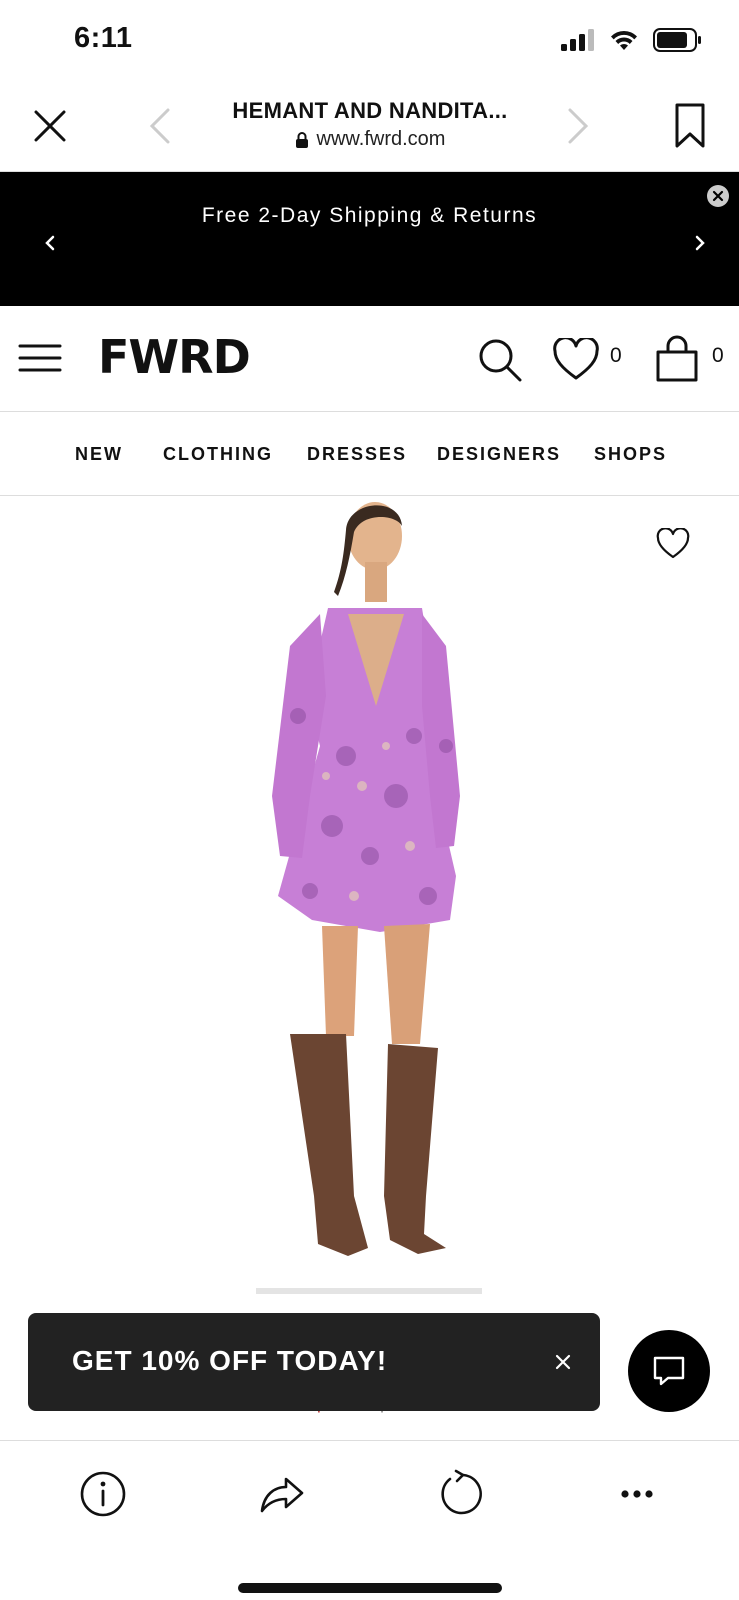  I want to click on home-indicator, so click(370, 1588).